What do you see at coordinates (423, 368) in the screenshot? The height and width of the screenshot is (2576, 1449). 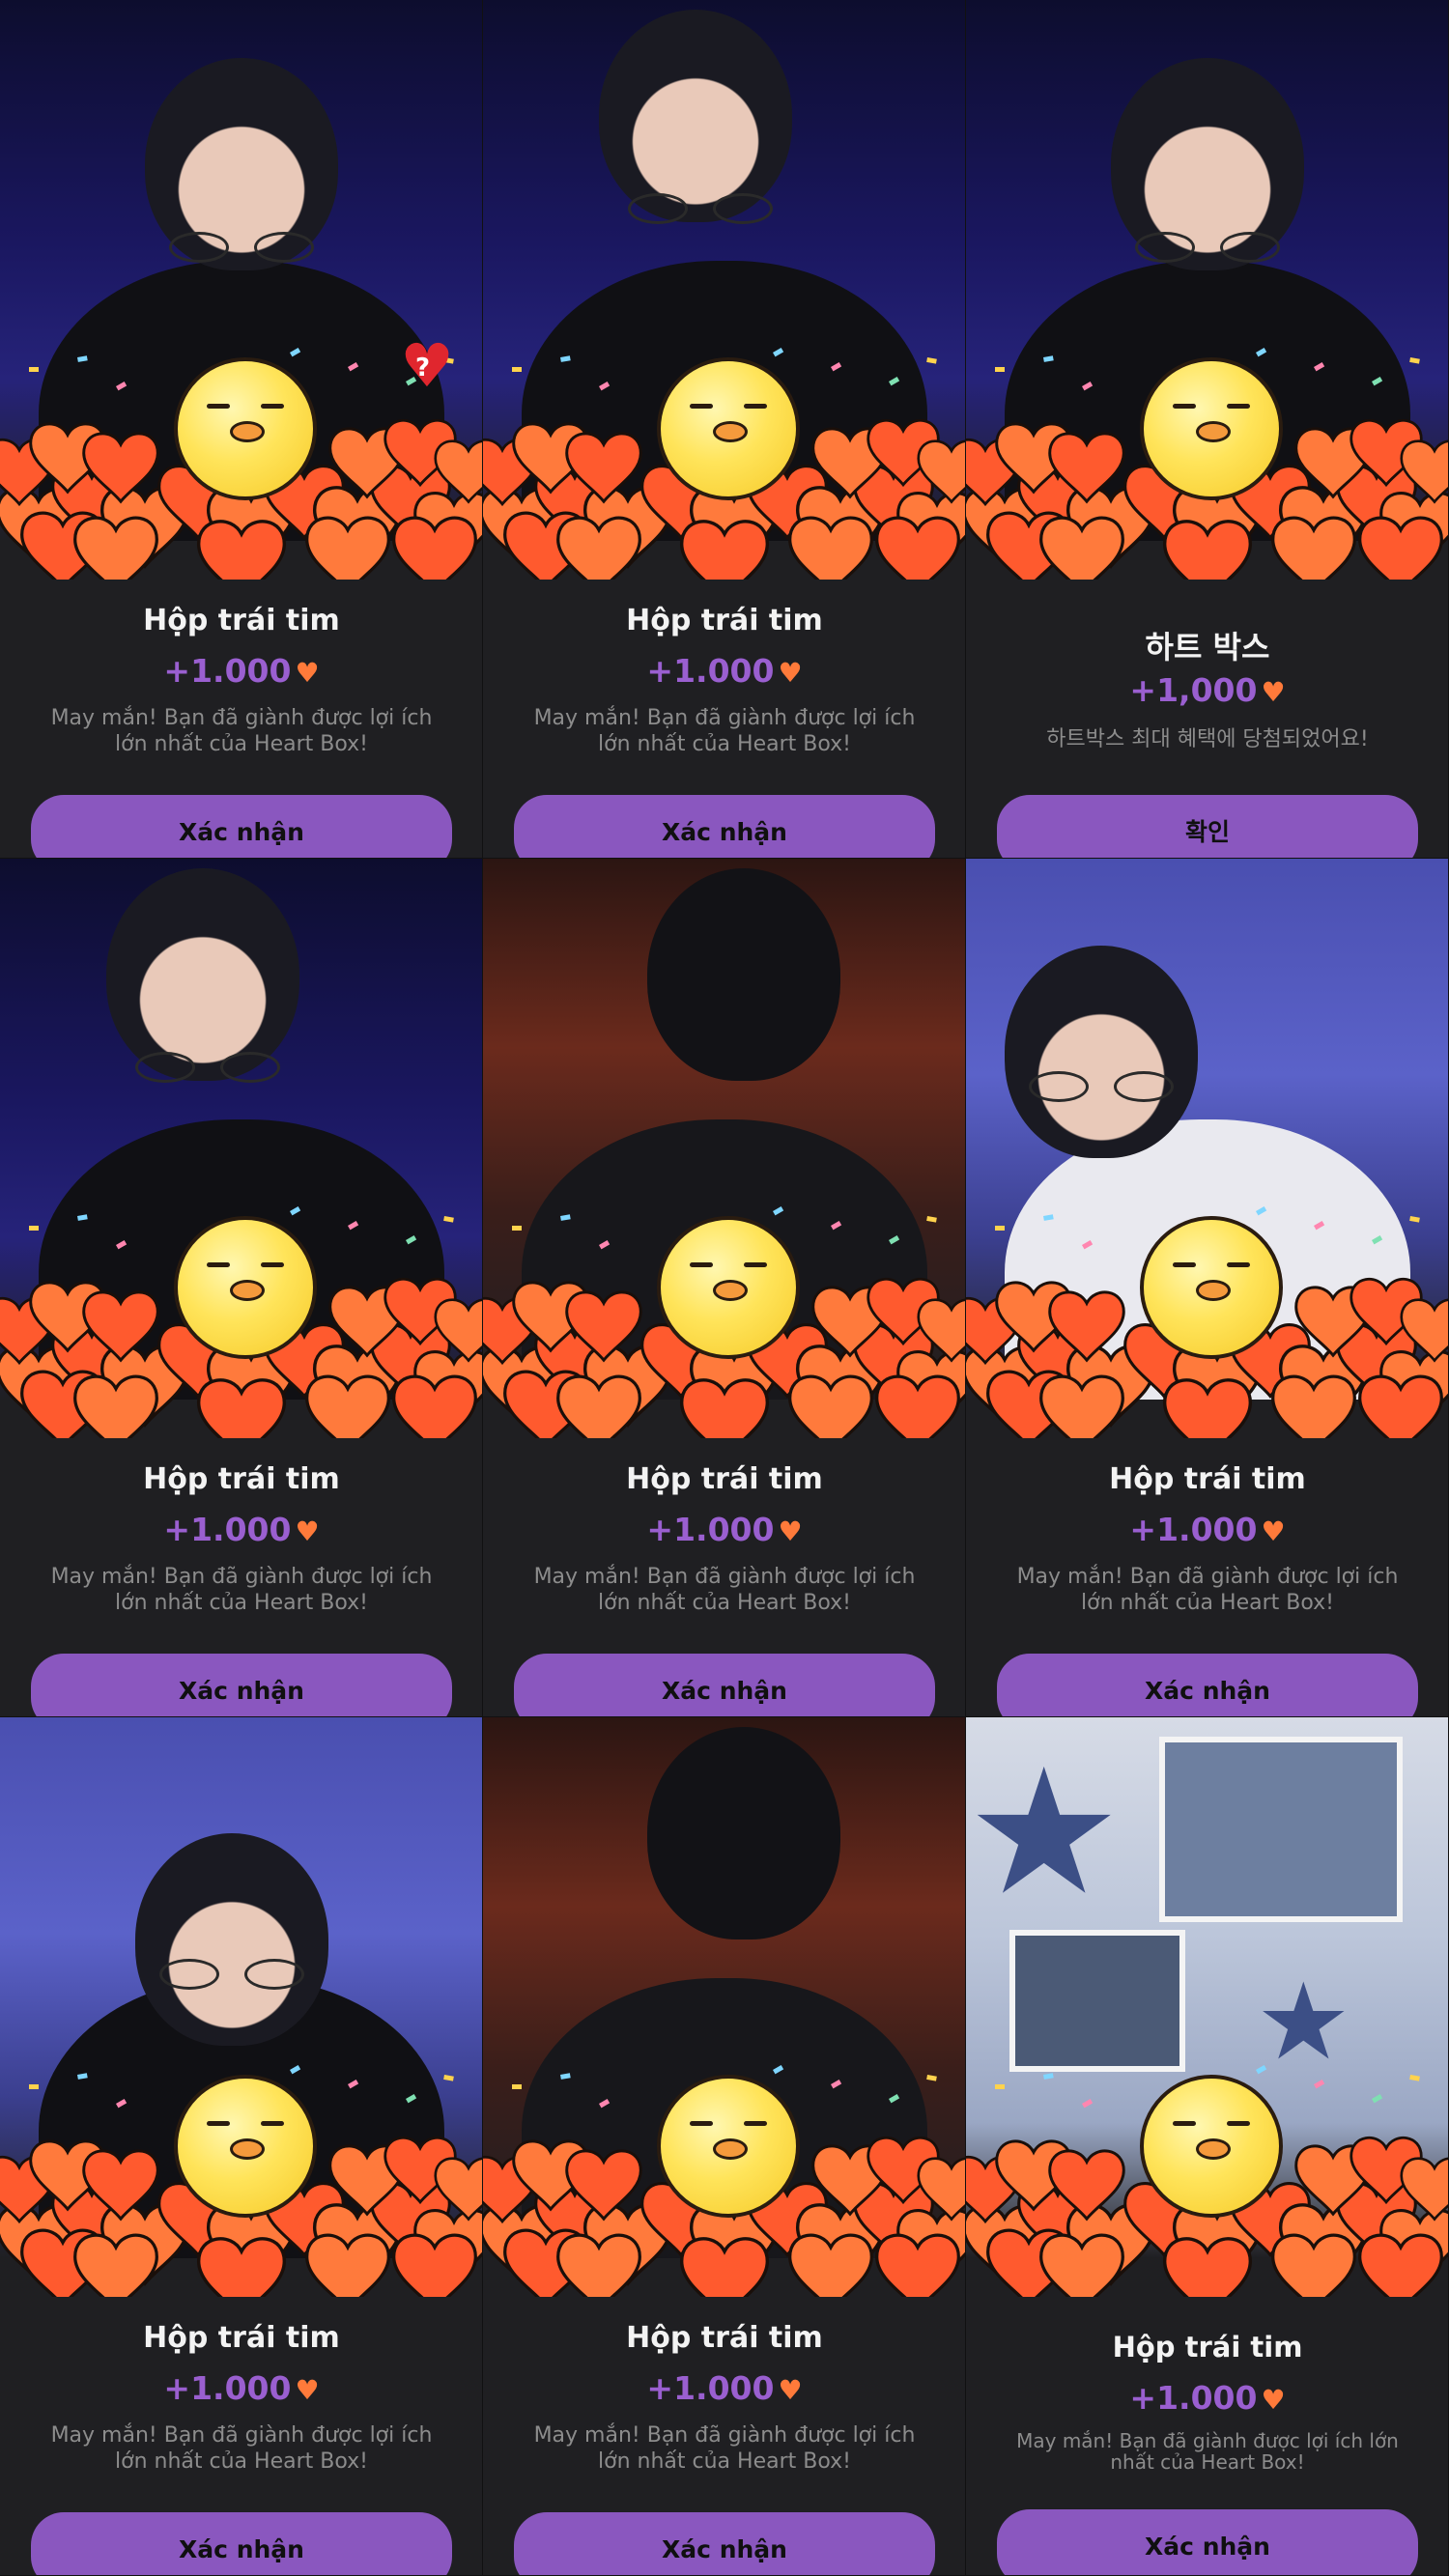 I see `badge-label: ?` at bounding box center [423, 368].